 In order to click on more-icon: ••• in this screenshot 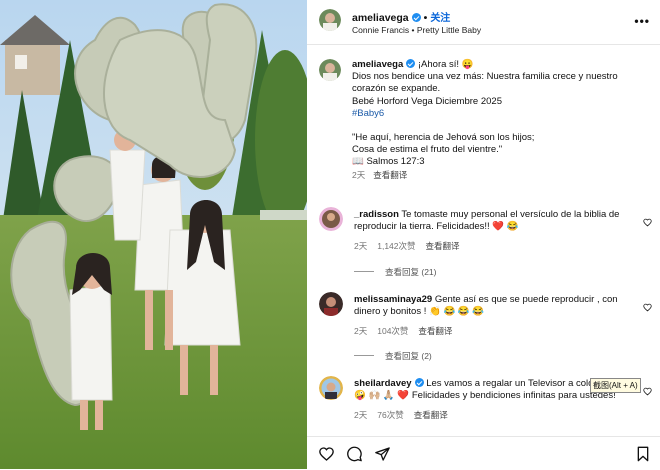, I will do `click(642, 21)`.